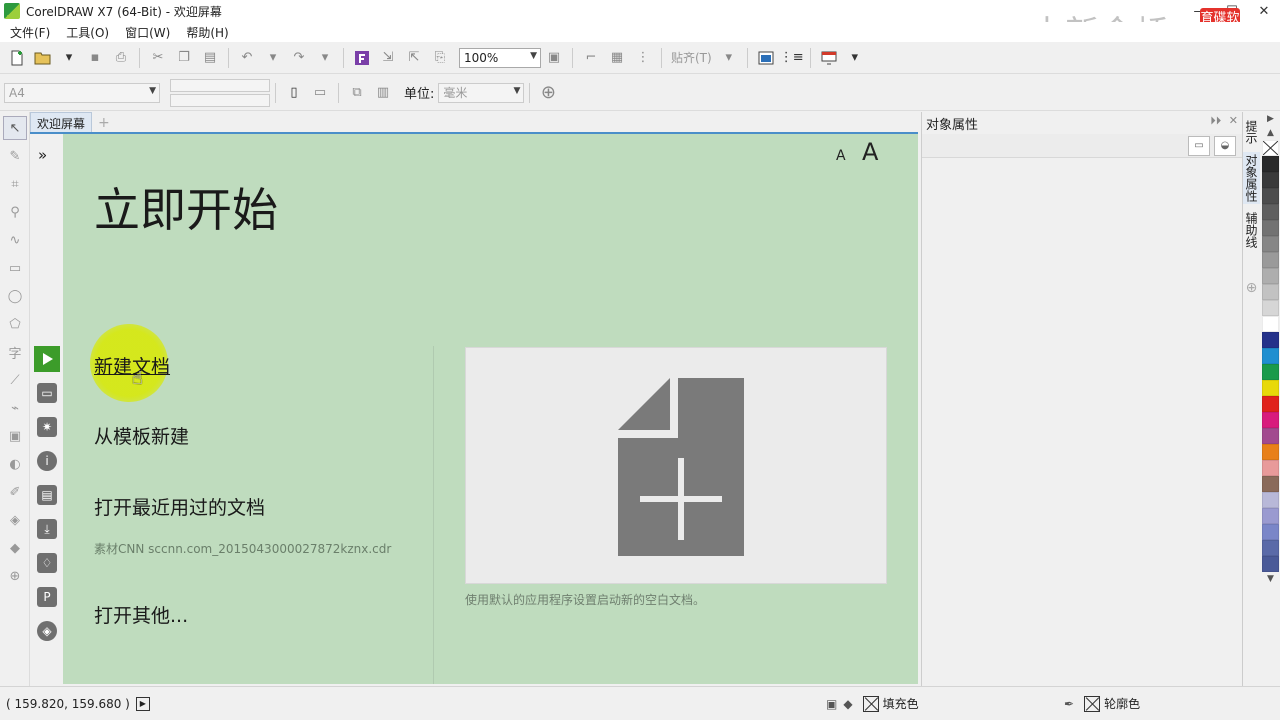 Image resolution: width=1280 pixels, height=720 pixels. What do you see at coordinates (220, 85) in the screenshot?
I see `page-width-field` at bounding box center [220, 85].